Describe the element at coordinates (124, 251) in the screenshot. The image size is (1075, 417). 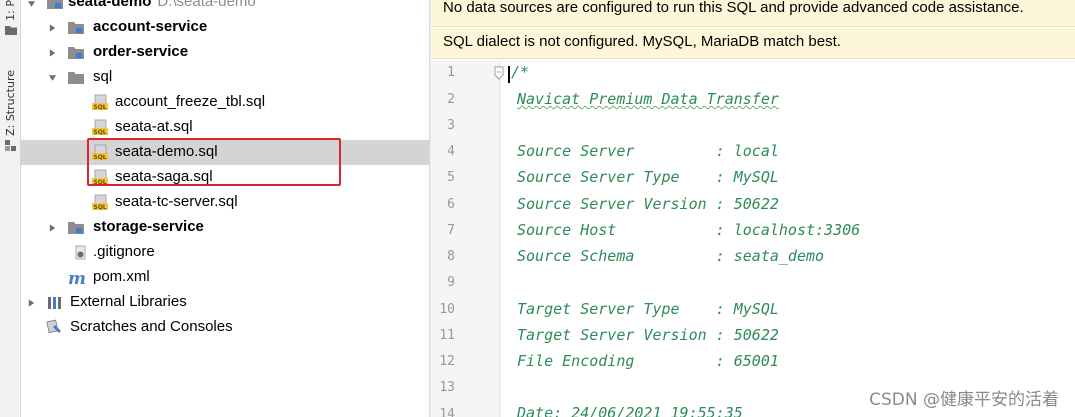
I see `tree-item-label: .gitignore` at that location.